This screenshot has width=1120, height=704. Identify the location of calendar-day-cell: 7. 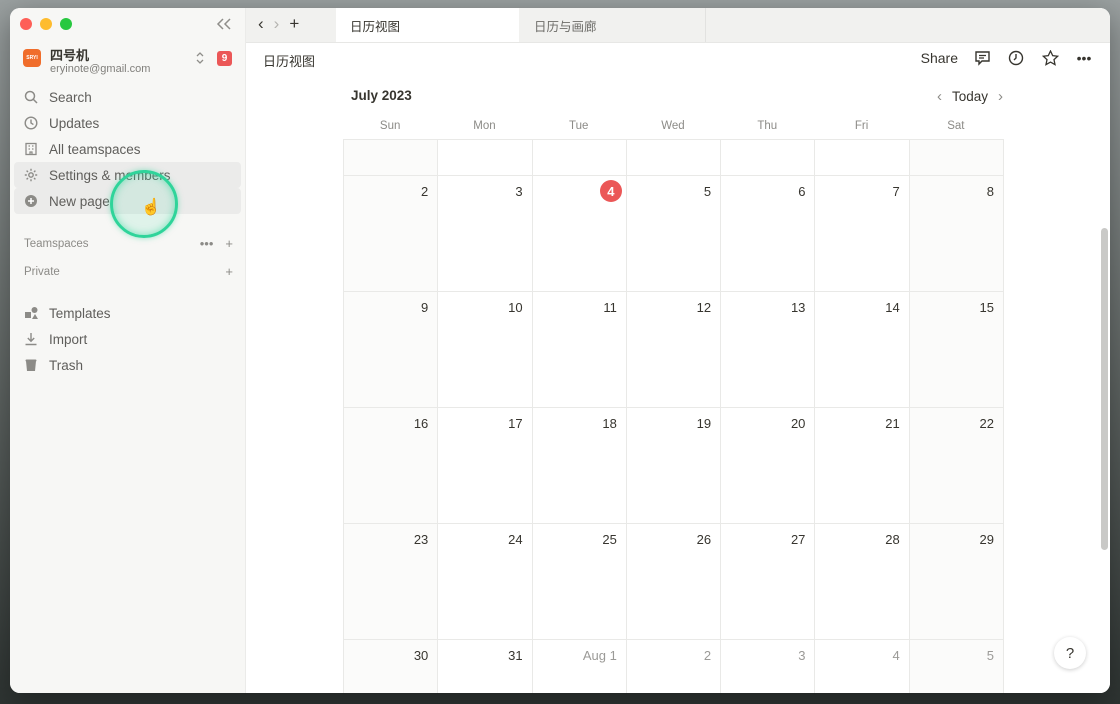
(862, 234).